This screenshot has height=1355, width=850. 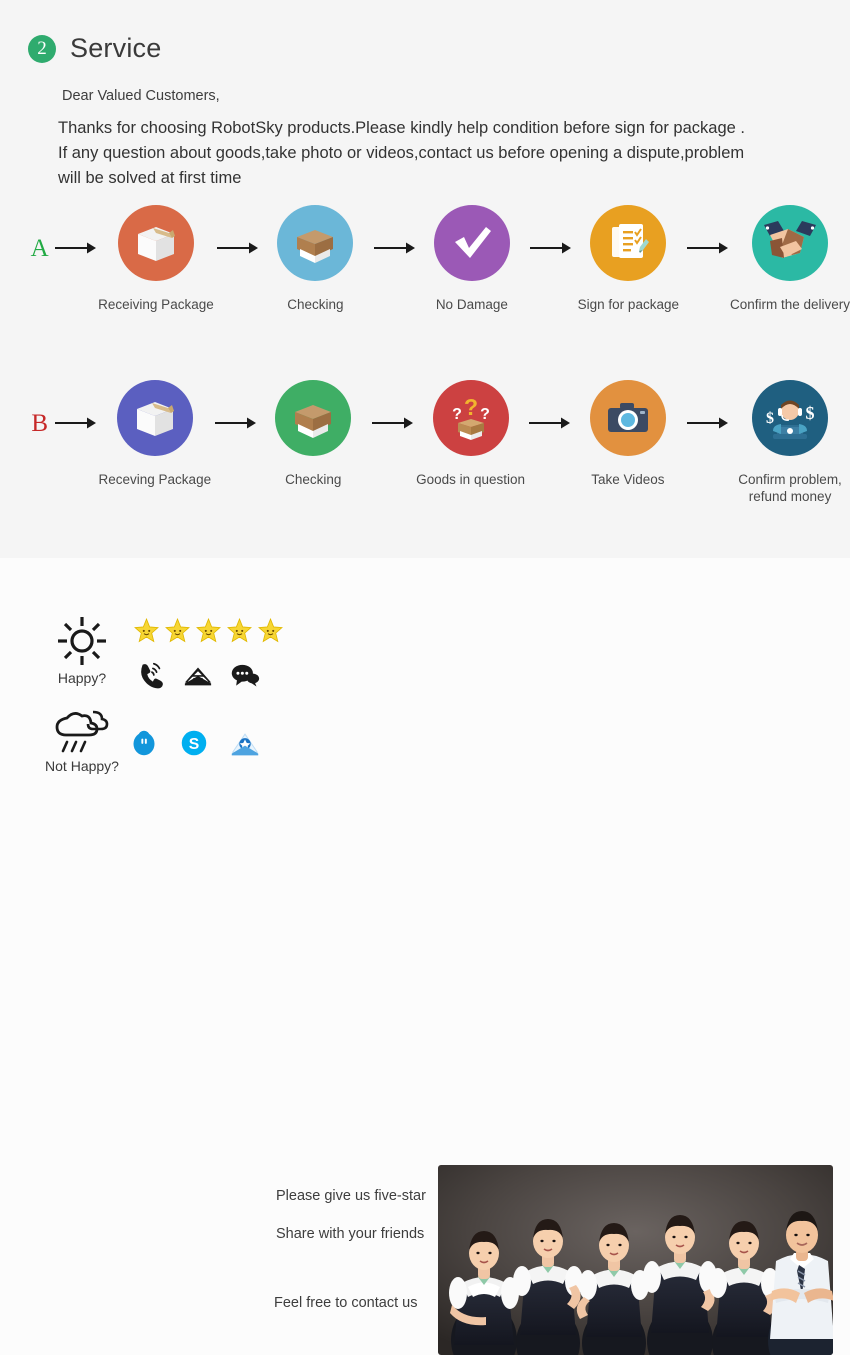 I want to click on flow-step-label: Sign for package, so click(x=628, y=304).